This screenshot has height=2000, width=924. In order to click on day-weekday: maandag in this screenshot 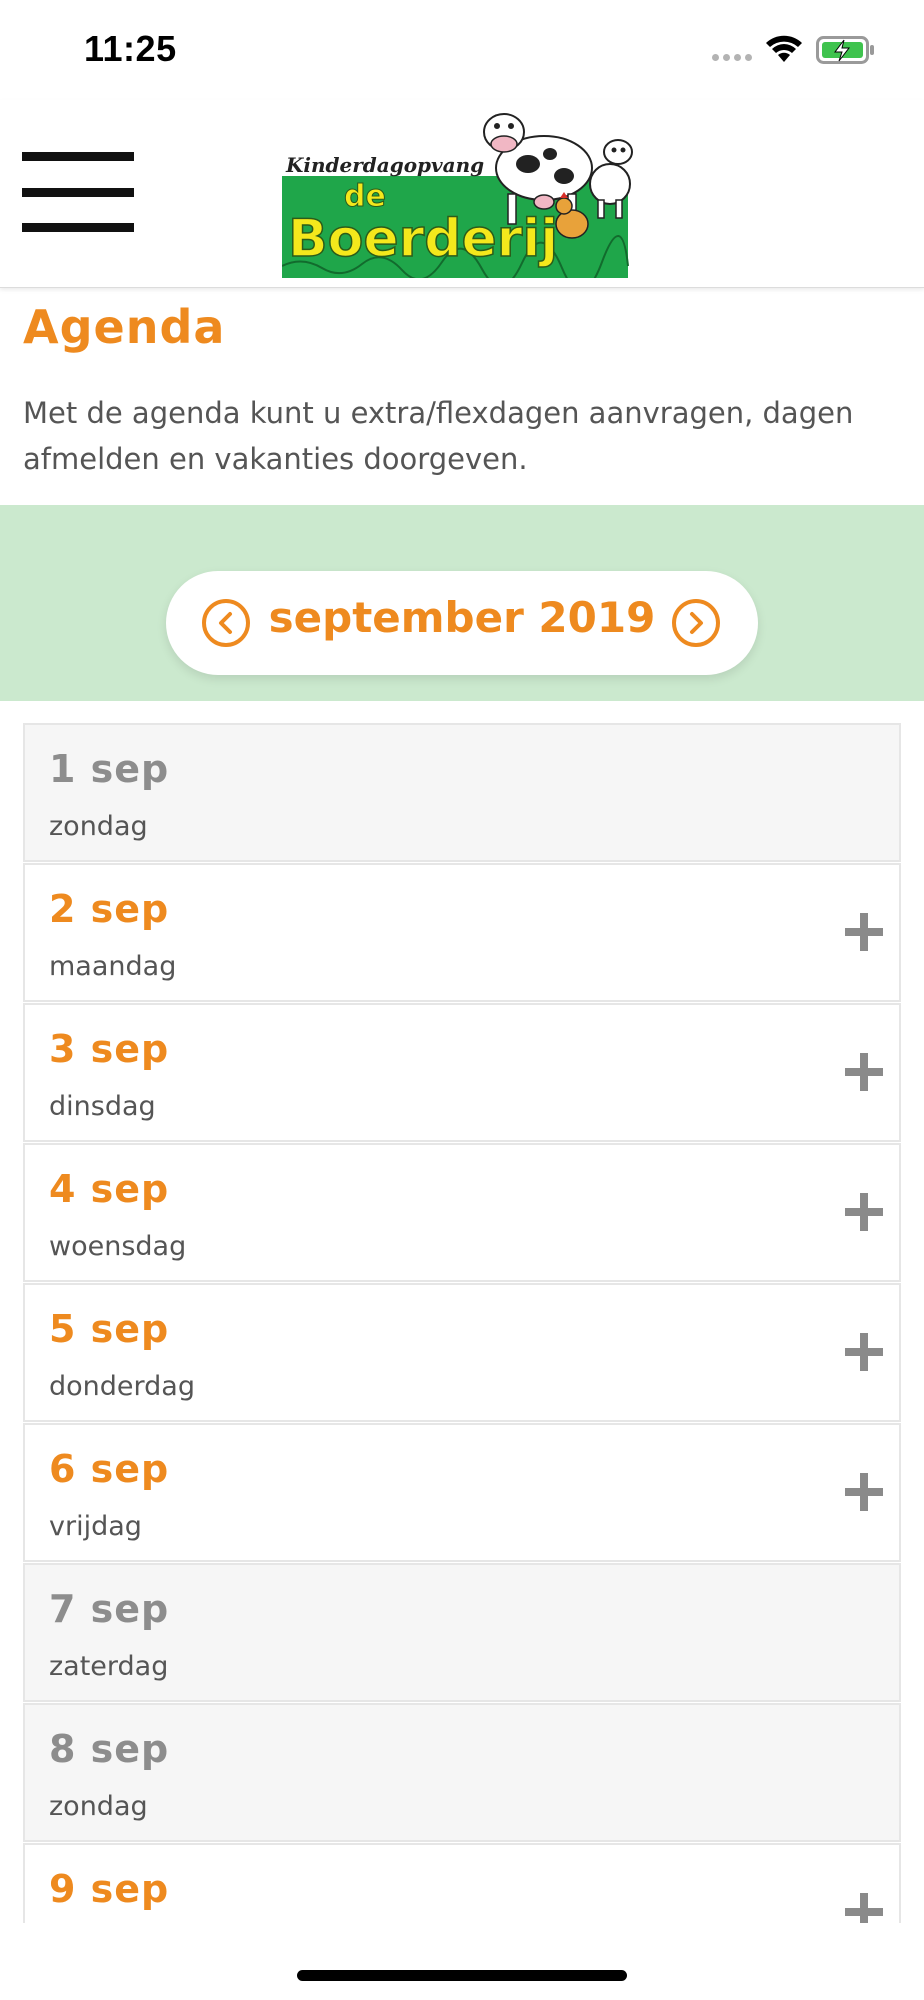, I will do `click(113, 966)`.